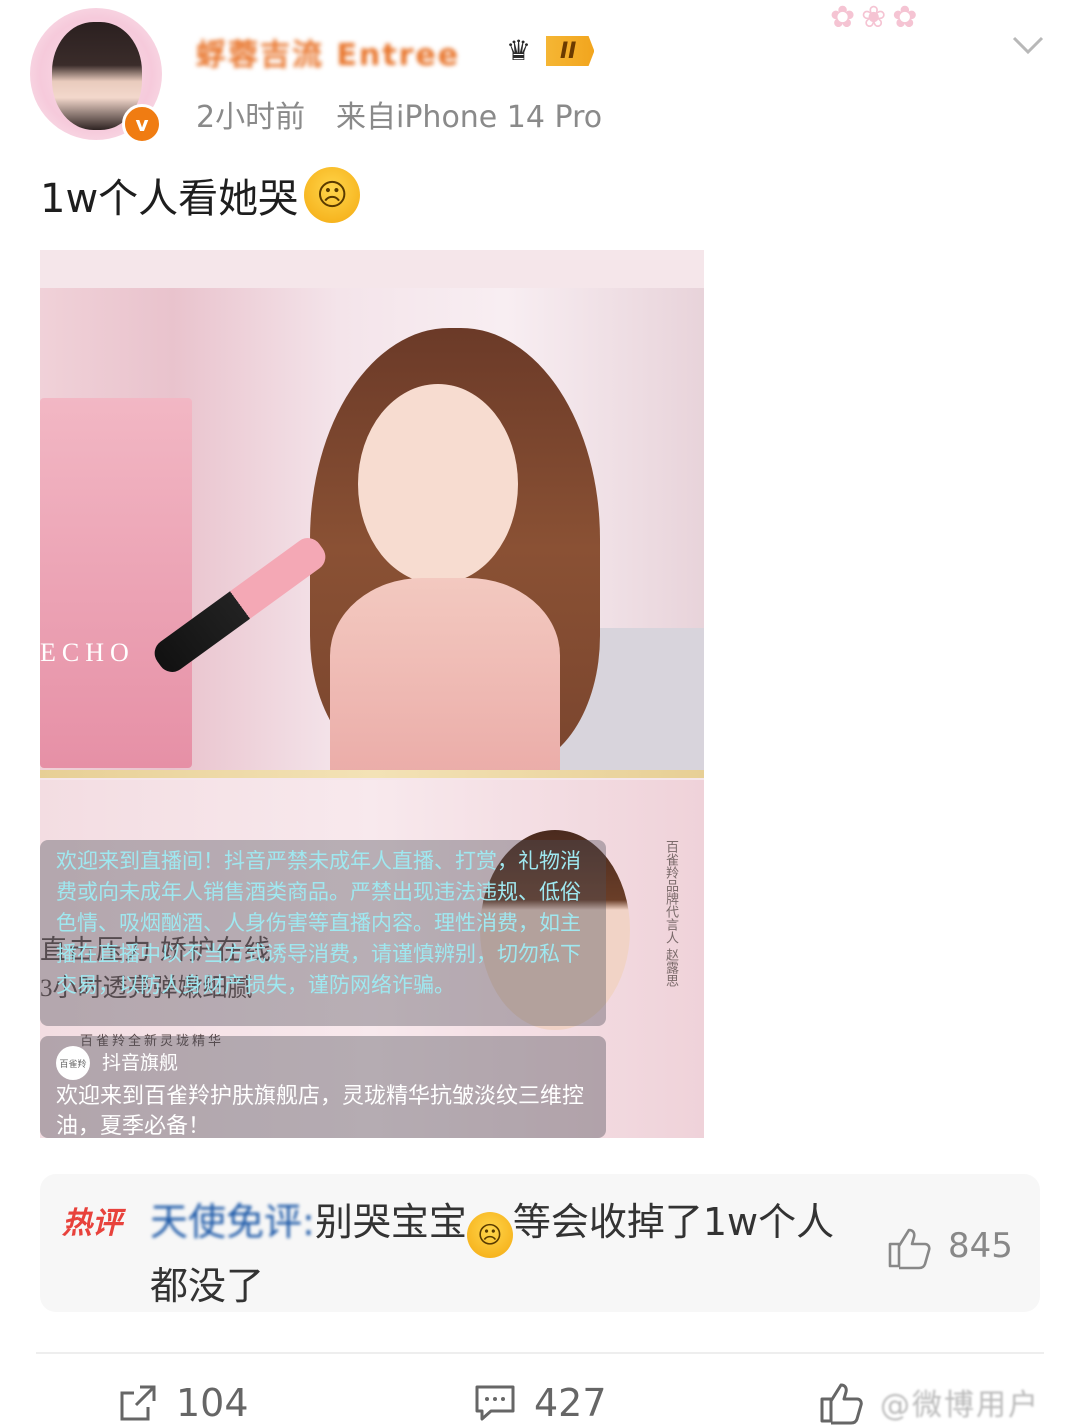  Describe the element at coordinates (909, 1248) in the screenshot. I see `thumbs-up-icon` at that location.